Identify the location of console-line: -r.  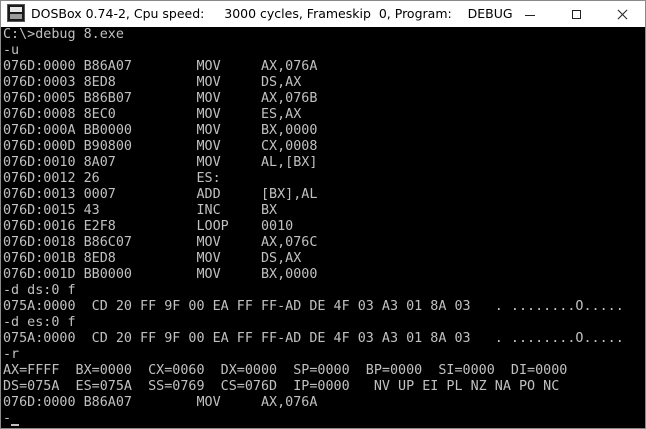
(11, 354).